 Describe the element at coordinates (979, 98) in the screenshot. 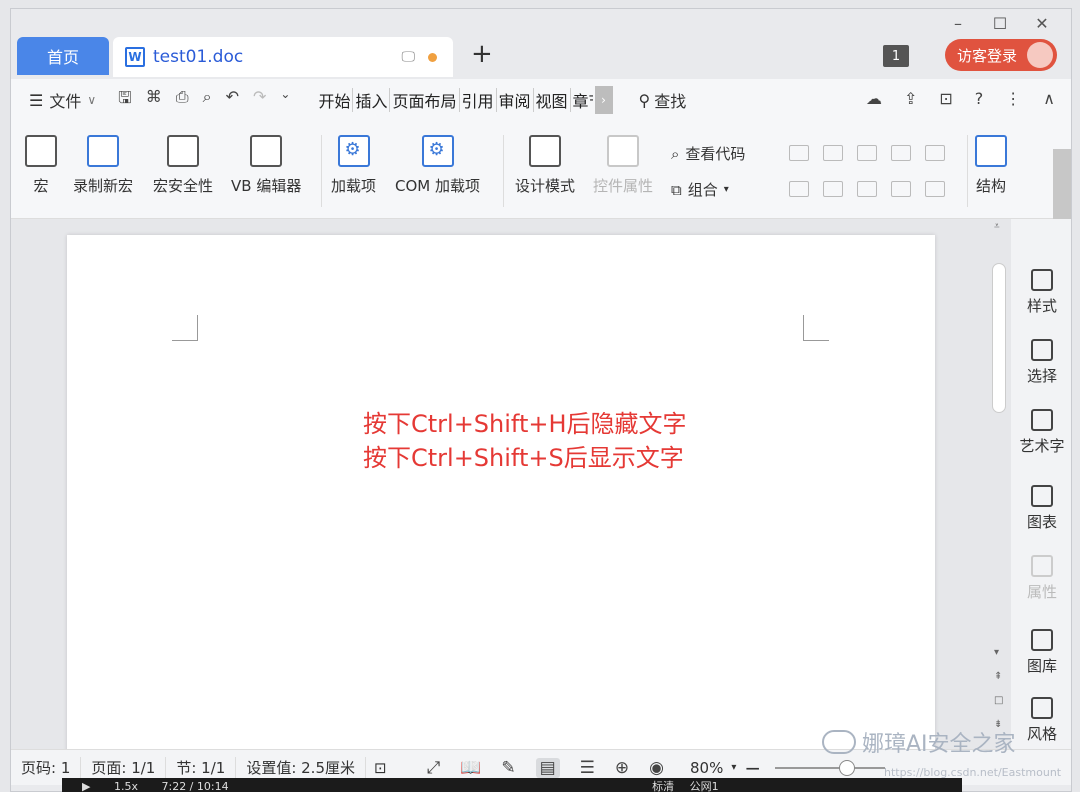

I see `help-icon: ?` at that location.